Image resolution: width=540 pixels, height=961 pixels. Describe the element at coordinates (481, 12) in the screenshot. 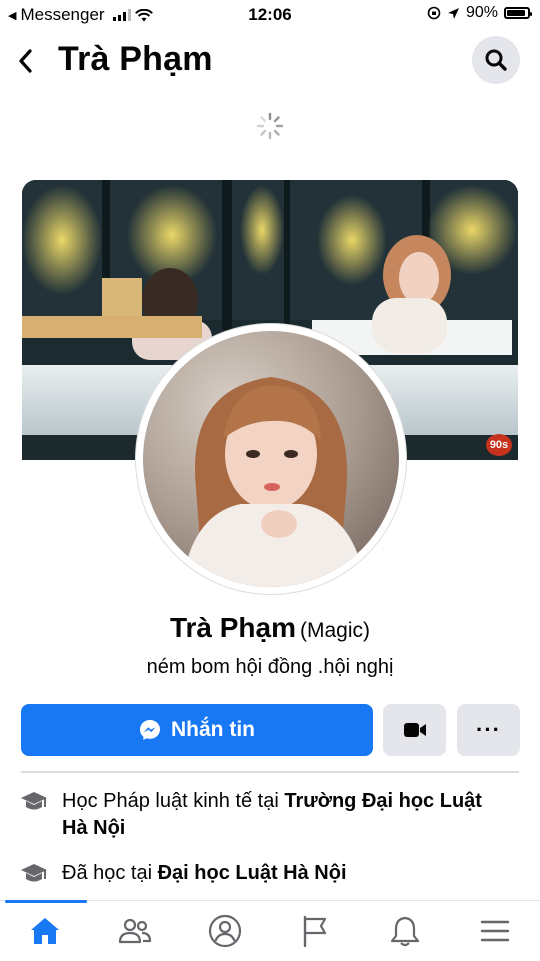

I see `battery-percent: 90%` at that location.